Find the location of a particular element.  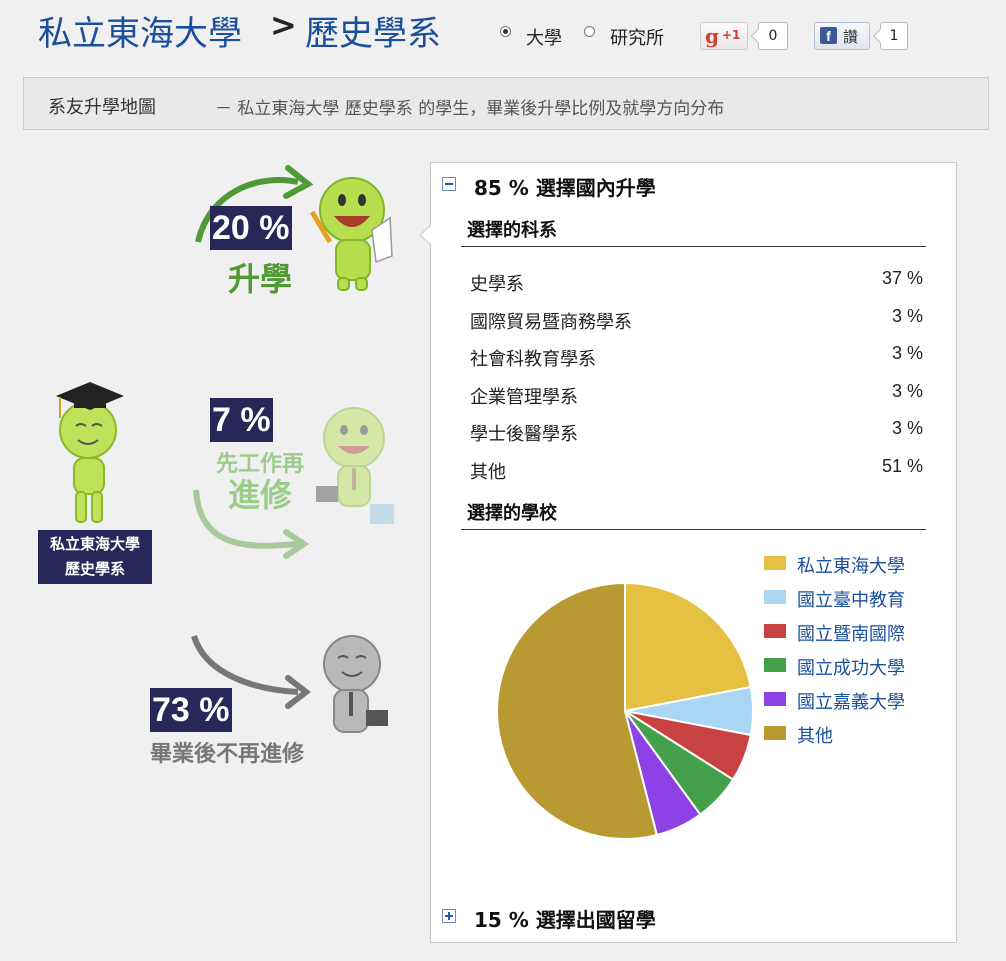

collapse-domestic-toggle is located at coordinates (449, 184).